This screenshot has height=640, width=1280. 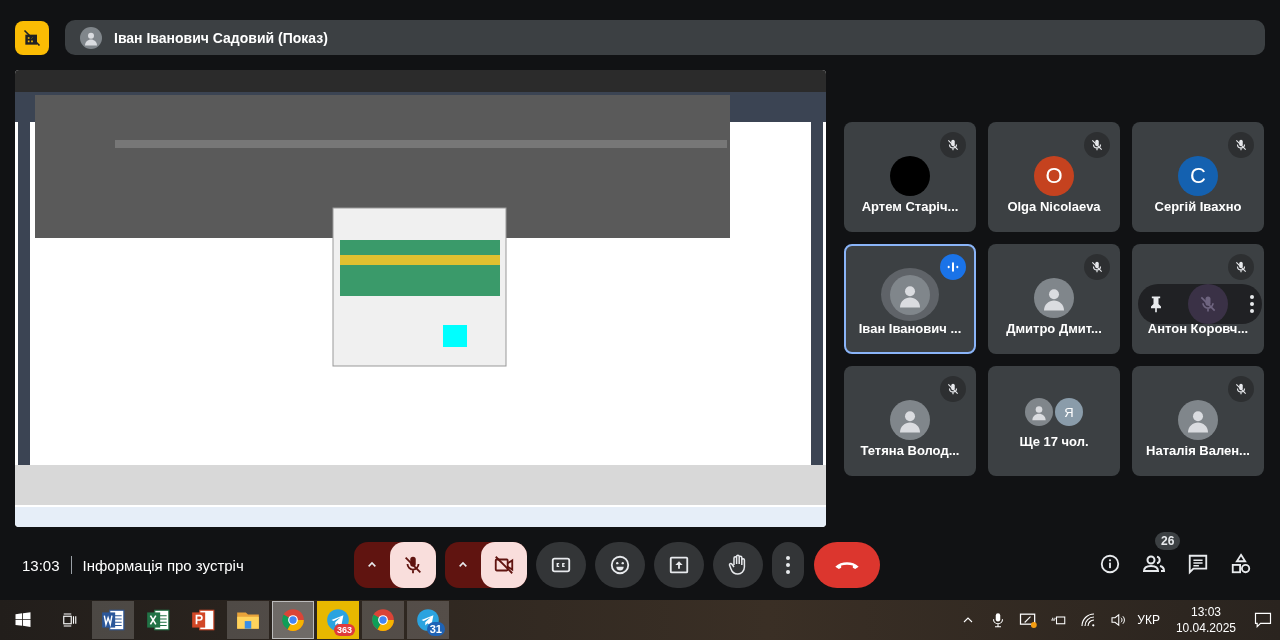 What do you see at coordinates (1205, 612) in the screenshot?
I see `taskbar-time: 13:03` at bounding box center [1205, 612].